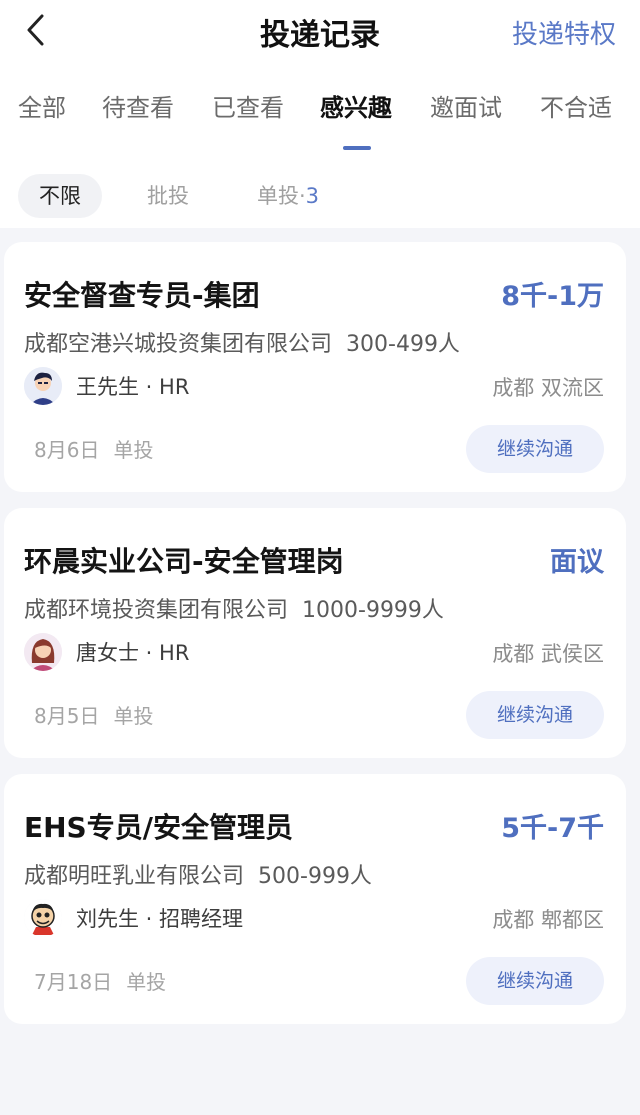 The width and height of the screenshot is (640, 1115). Describe the element at coordinates (184, 561) in the screenshot. I see `job-title: 环晨实业公司-安全管理岗` at that location.